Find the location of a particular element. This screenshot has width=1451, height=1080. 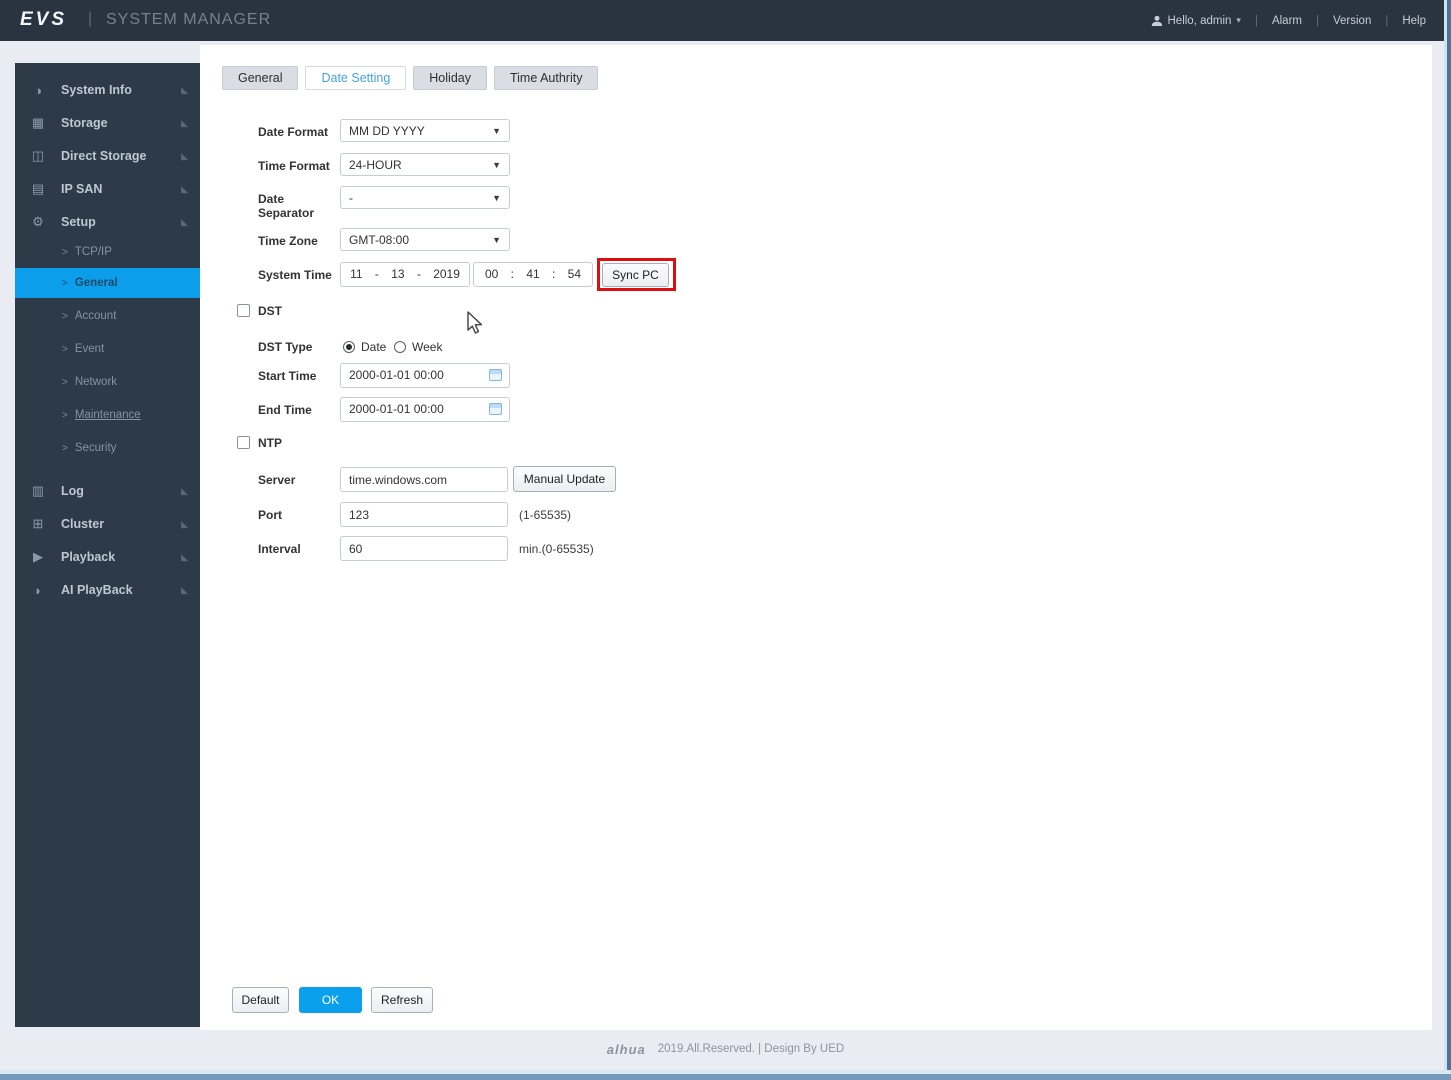

highlight-red-box is located at coordinates (636, 274).